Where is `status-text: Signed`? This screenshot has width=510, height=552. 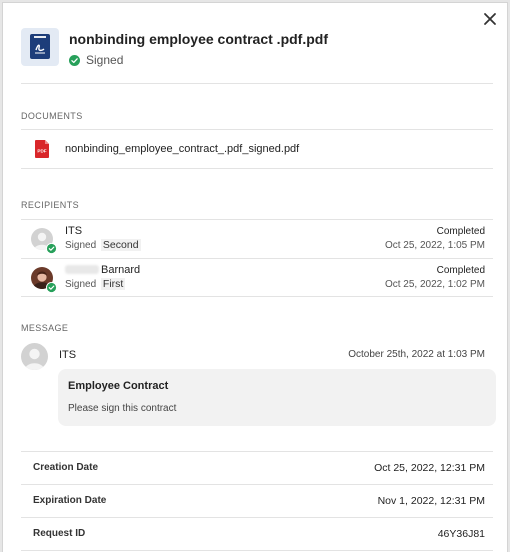 status-text: Signed is located at coordinates (105, 60).